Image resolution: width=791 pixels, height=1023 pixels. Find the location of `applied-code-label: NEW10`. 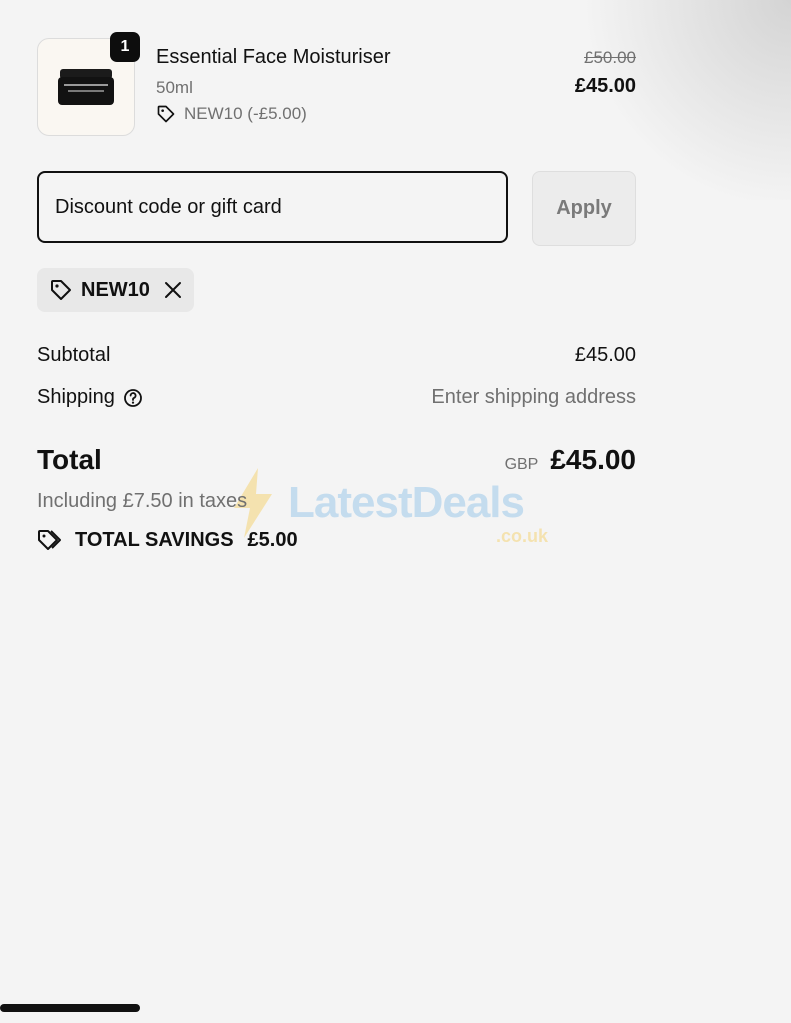

applied-code-label: NEW10 is located at coordinates (115, 289).